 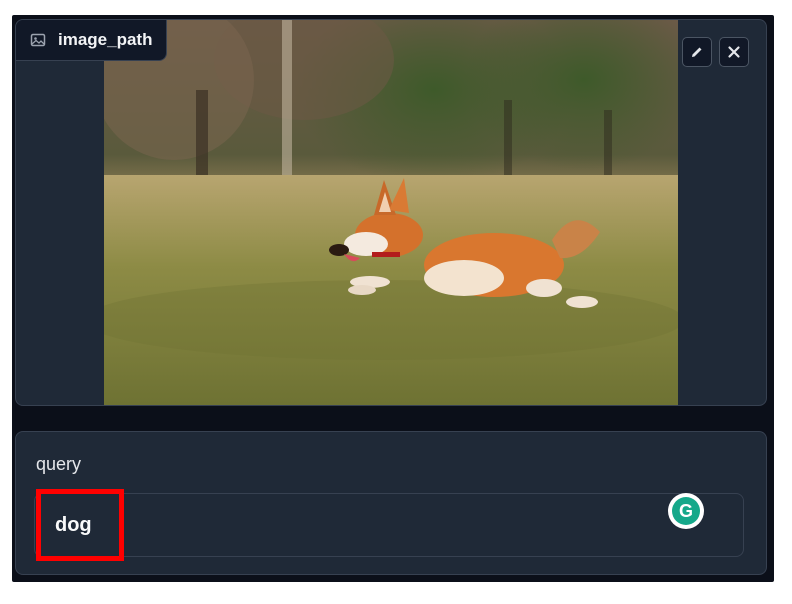 I want to click on grammarly-button: G, so click(x=686, y=511).